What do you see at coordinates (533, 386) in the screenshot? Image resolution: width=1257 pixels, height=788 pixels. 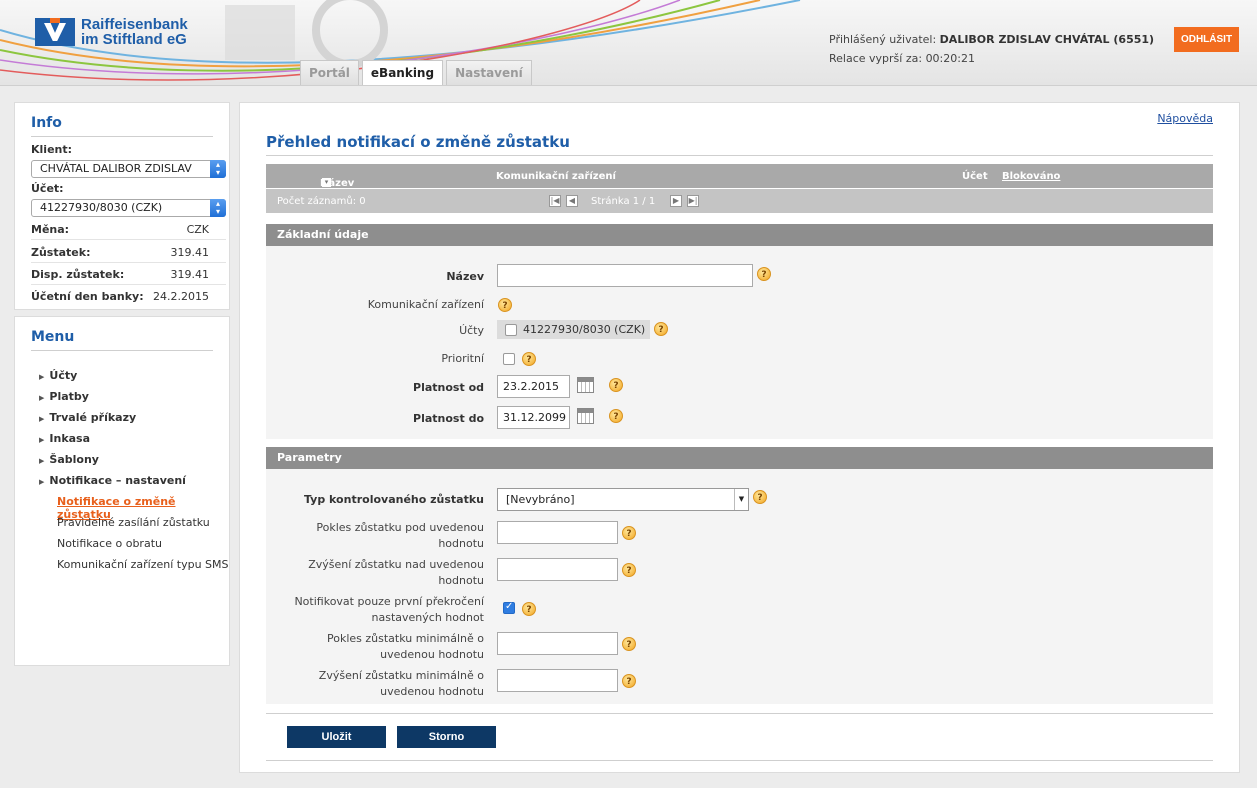 I see `valid-from-input: 23.2.2015` at bounding box center [533, 386].